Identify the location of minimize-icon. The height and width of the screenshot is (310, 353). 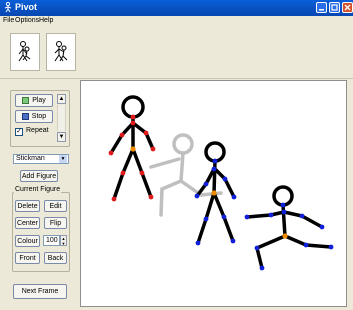
(321, 10).